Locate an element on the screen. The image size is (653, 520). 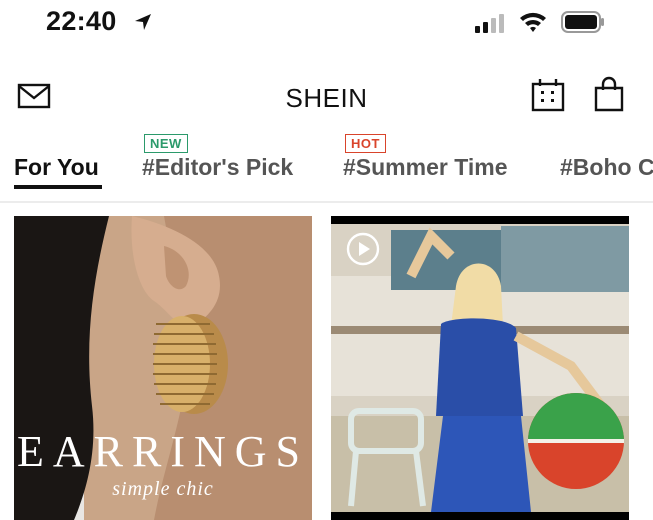
tab-boho: #Boho C is located at coordinates (606, 167).